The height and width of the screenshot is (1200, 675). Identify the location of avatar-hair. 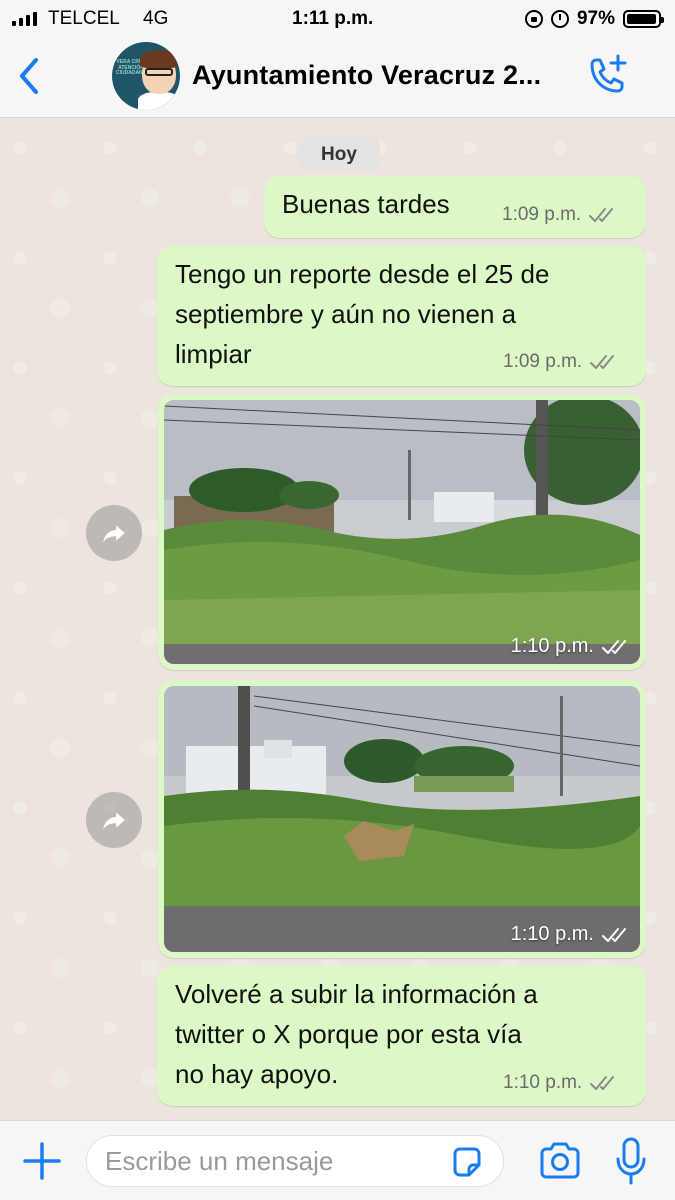
(159, 59).